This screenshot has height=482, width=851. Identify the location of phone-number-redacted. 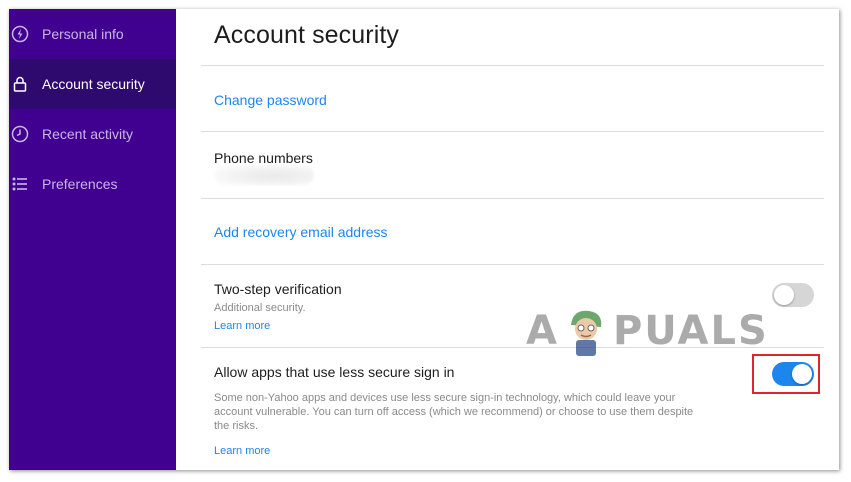
(264, 175).